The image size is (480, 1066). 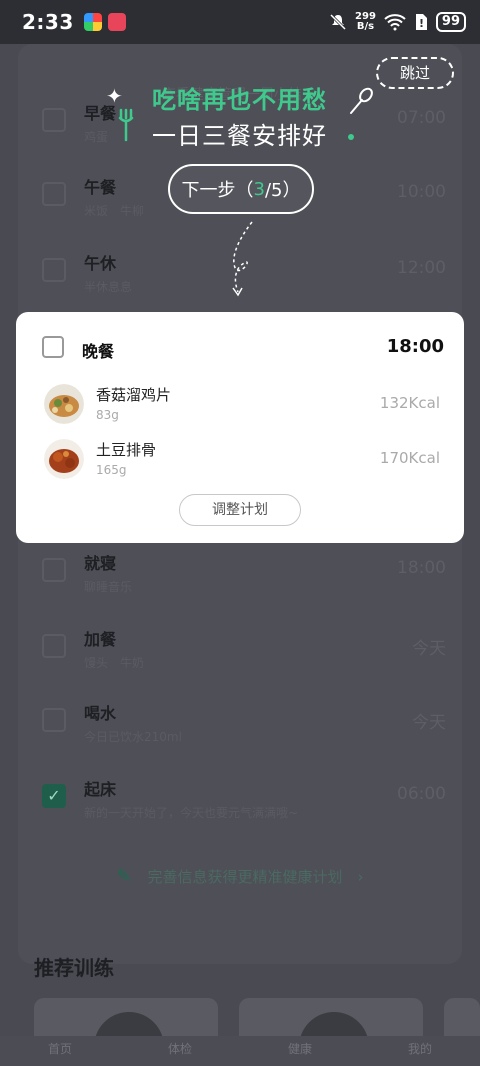 I want to click on schedule-row: 加餐 馒头 牛奶 今天, so click(x=244, y=656).